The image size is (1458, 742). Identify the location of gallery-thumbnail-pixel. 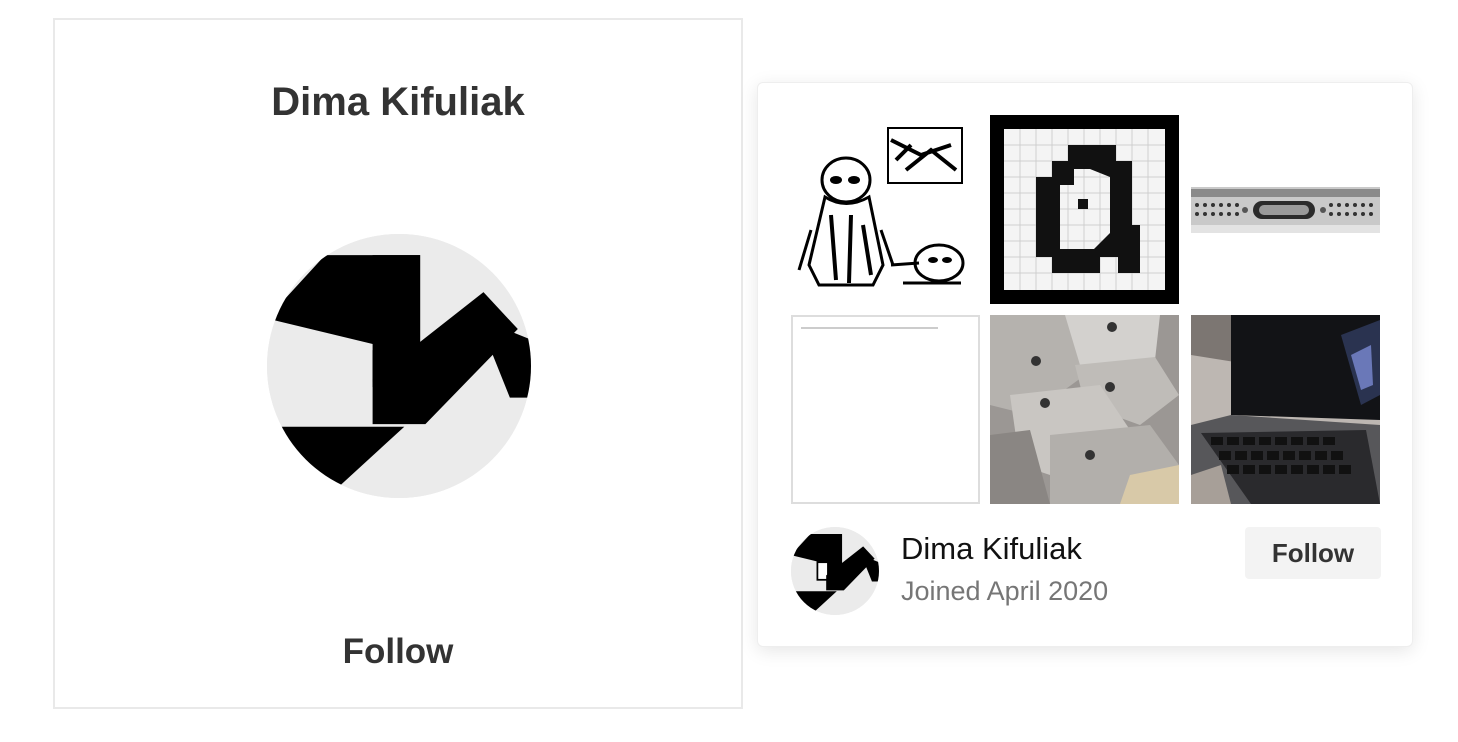
(1084, 209).